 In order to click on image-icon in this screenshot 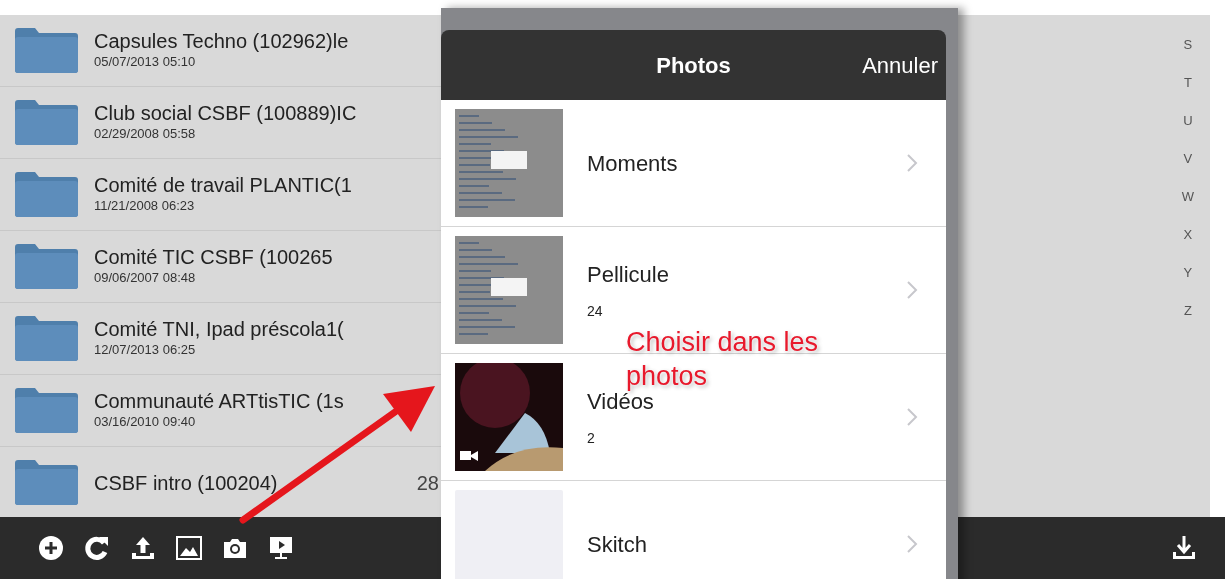, I will do `click(189, 548)`.